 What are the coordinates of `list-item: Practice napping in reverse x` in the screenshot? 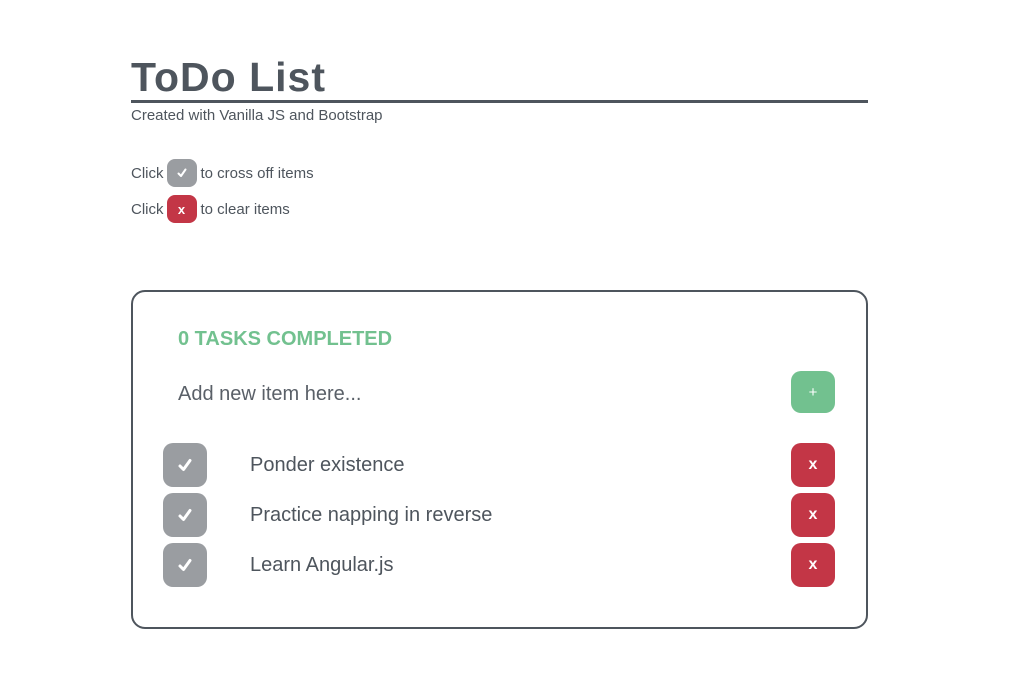 It's located at (499, 515).